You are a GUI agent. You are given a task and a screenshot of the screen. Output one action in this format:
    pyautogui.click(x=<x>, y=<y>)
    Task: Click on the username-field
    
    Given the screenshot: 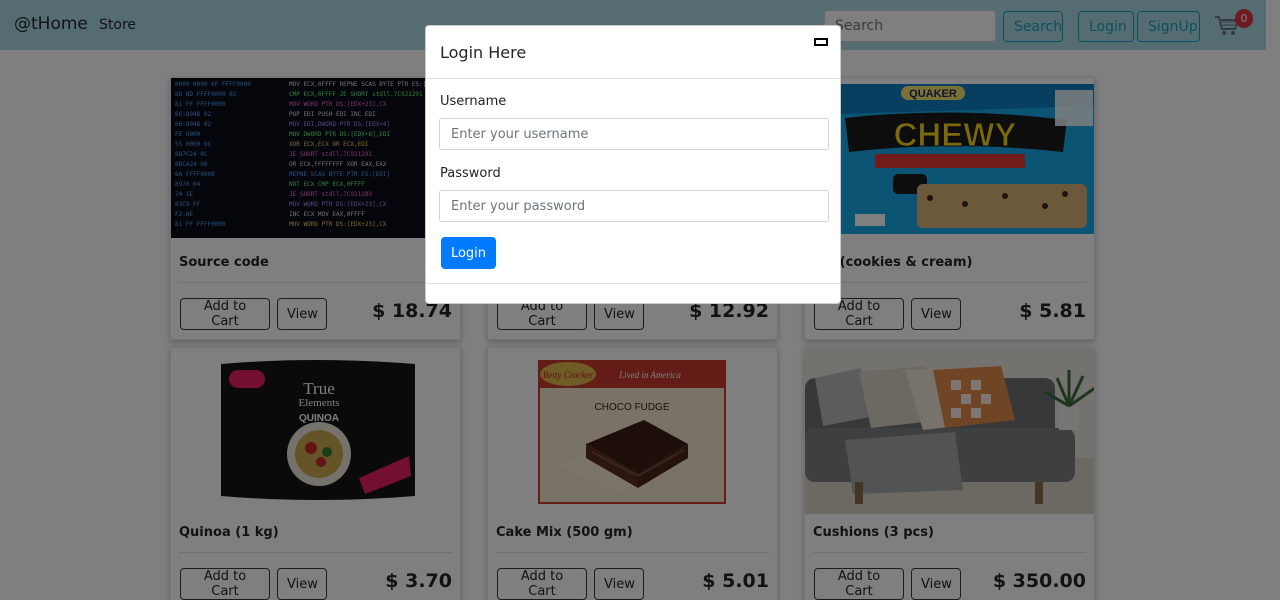 What is the action you would take?
    pyautogui.click(x=634, y=134)
    